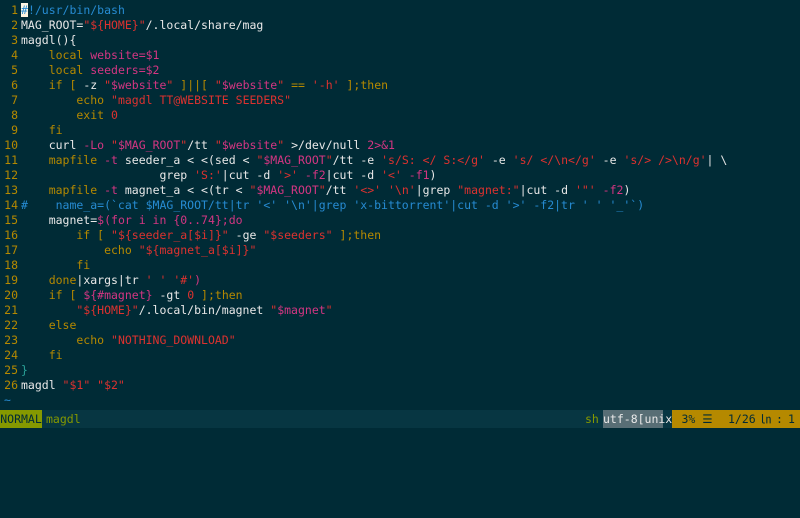  I want to click on line-number: 1, so click(14, 10).